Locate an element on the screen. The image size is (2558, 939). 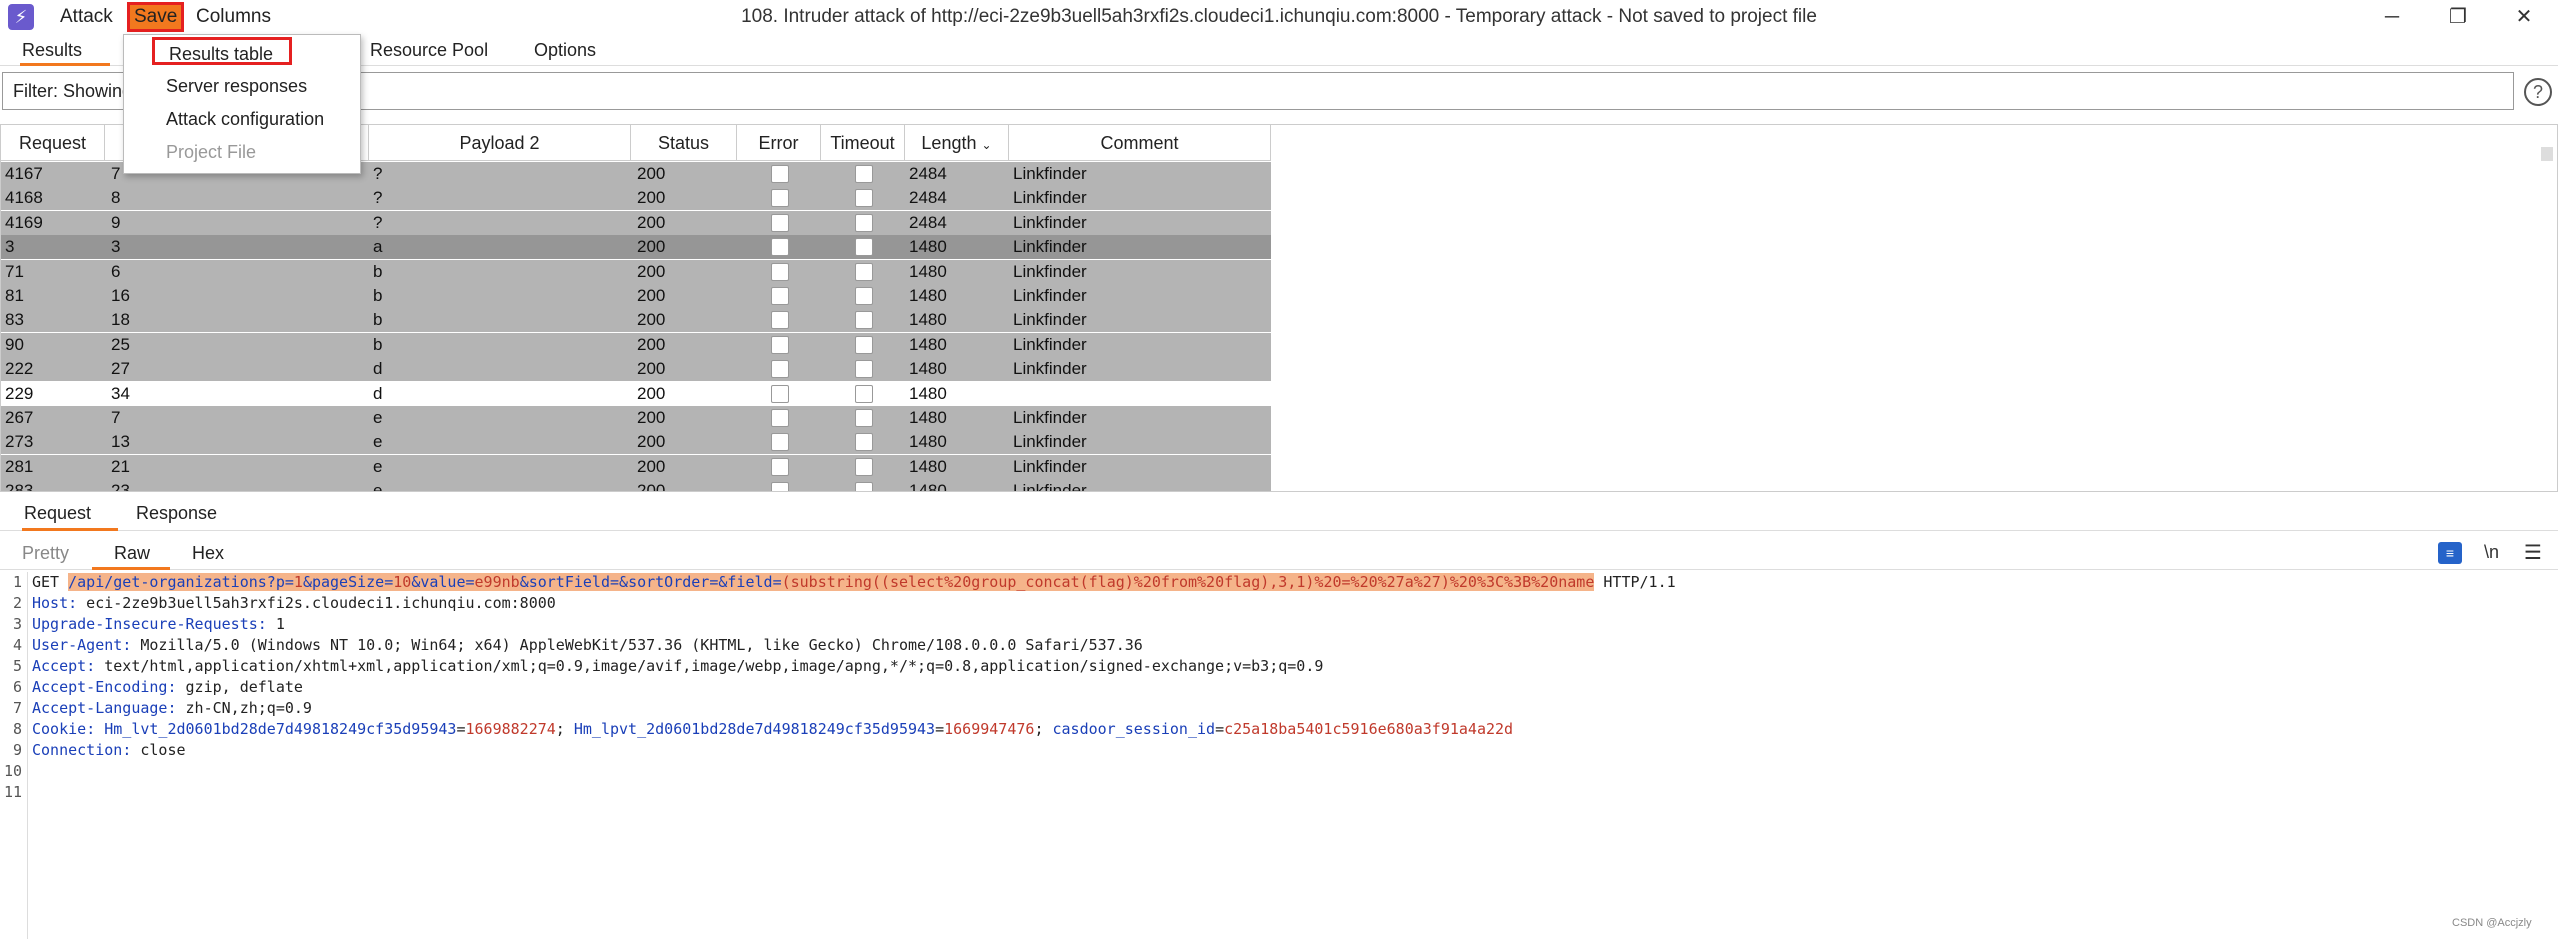
header-colon: : is located at coordinates (91, 666).